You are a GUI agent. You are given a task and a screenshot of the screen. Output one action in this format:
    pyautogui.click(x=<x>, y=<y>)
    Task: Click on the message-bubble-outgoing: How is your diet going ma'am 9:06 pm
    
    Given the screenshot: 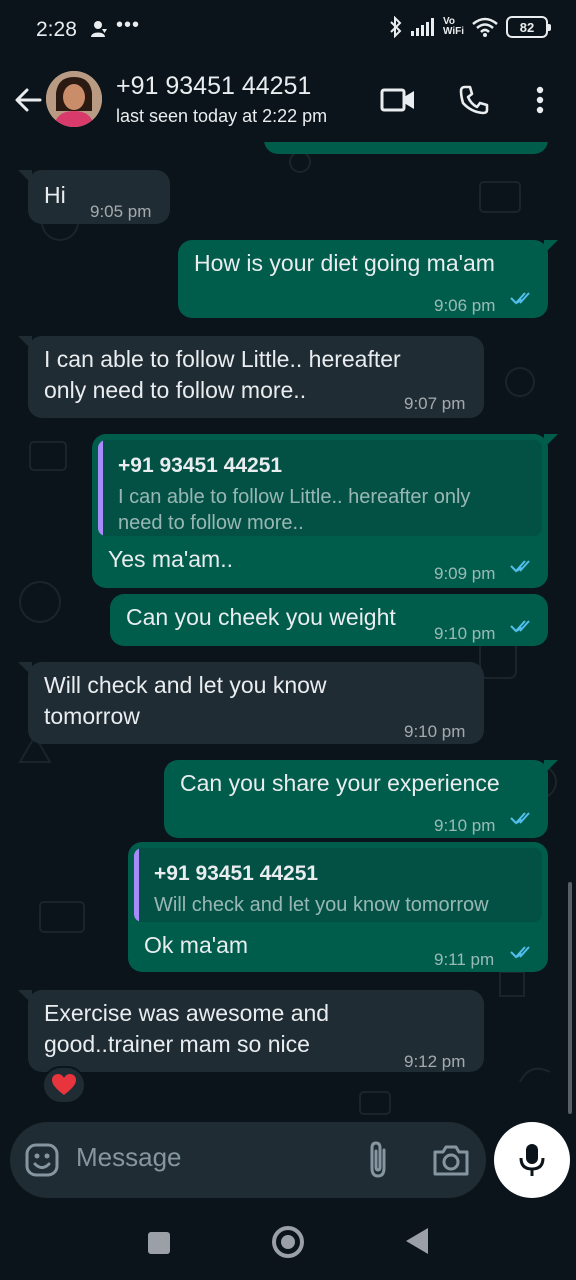 What is the action you would take?
    pyautogui.click(x=368, y=279)
    